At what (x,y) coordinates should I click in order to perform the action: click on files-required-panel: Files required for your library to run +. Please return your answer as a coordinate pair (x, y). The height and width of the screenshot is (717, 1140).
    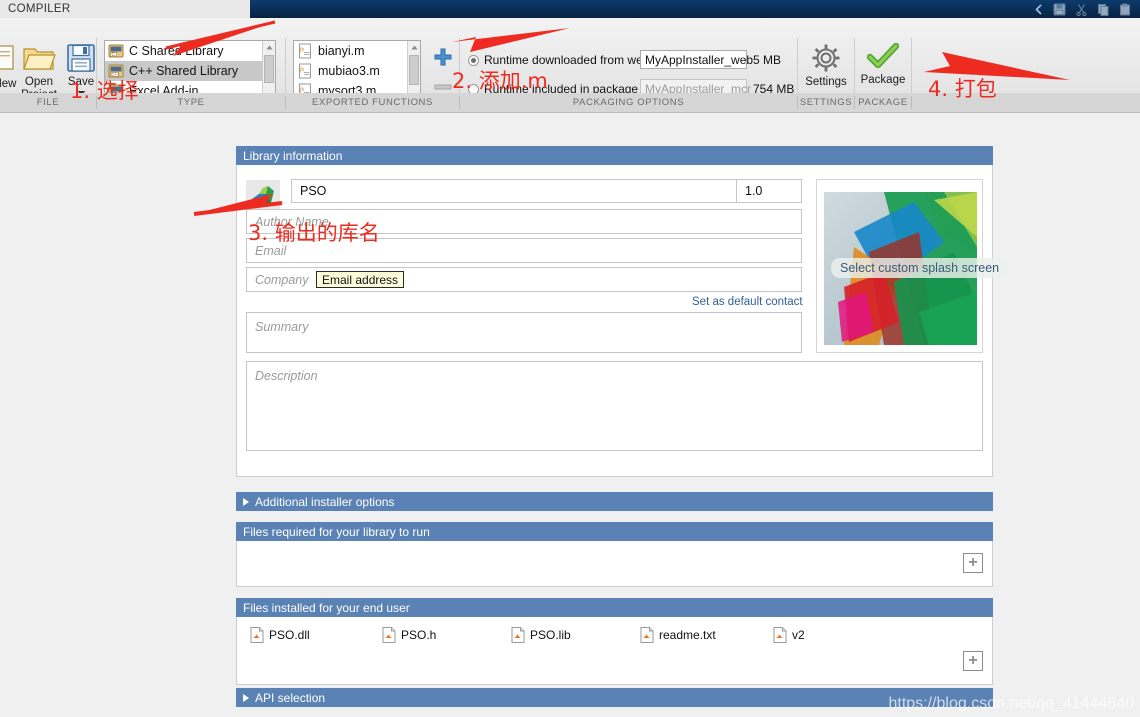
    Looking at the image, I should click on (614, 554).